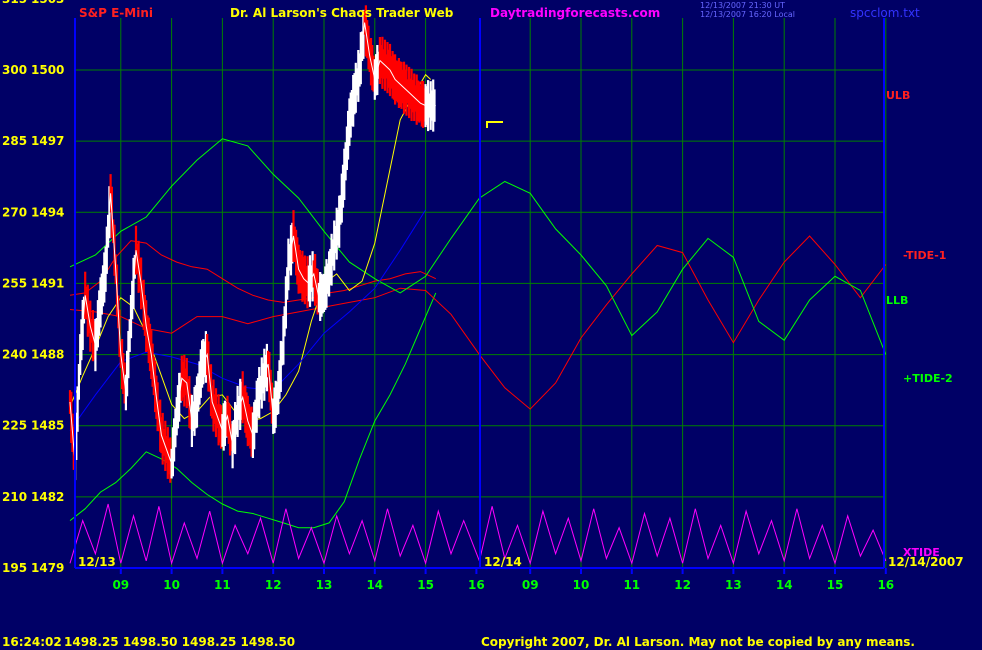  What do you see at coordinates (924, 255) in the screenshot?
I see `legend-label: -TIDE-1` at bounding box center [924, 255].